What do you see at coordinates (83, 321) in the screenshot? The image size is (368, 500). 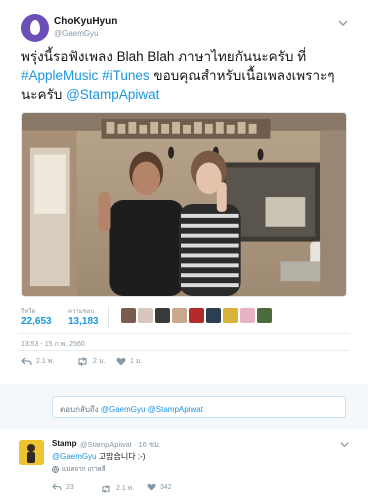 I see `likes-count: 13,183` at bounding box center [83, 321].